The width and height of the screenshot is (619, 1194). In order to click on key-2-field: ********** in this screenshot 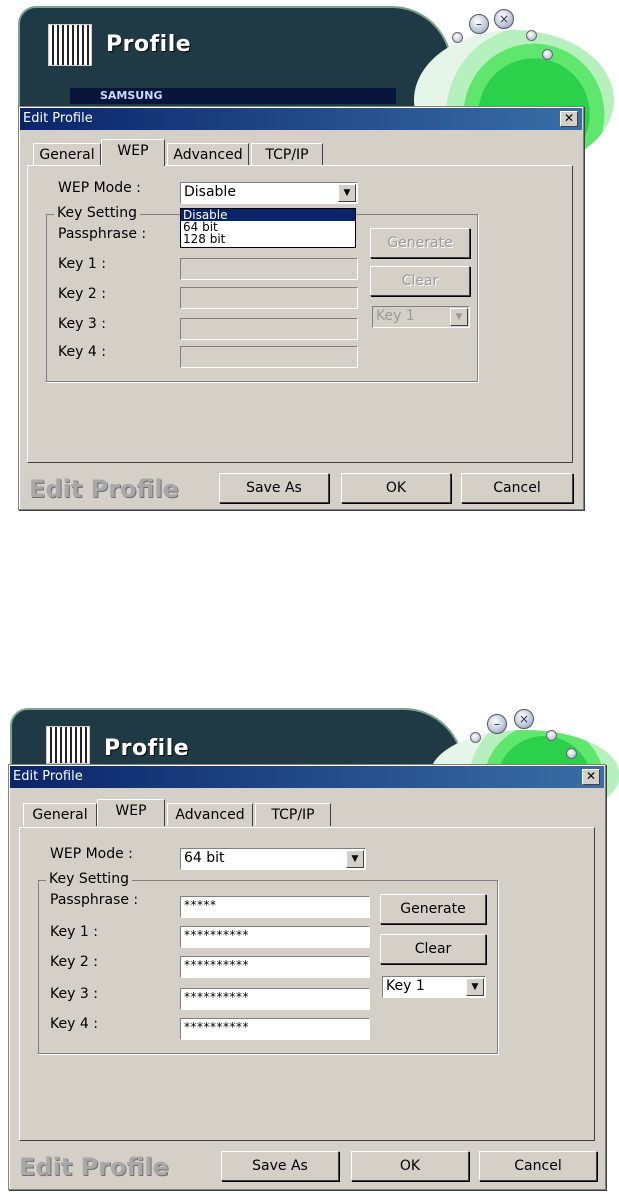, I will do `click(275, 967)`.